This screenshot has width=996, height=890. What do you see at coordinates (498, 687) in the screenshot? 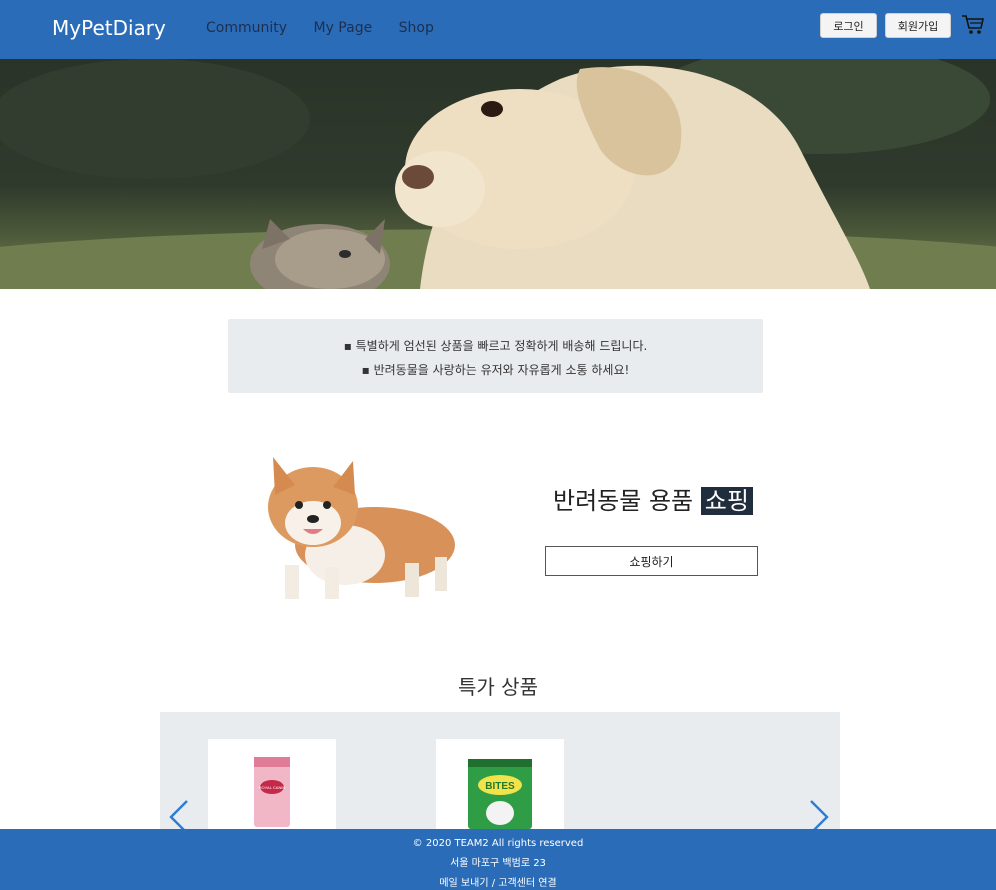
I see `special-products-heading: 특가 상품` at bounding box center [498, 687].